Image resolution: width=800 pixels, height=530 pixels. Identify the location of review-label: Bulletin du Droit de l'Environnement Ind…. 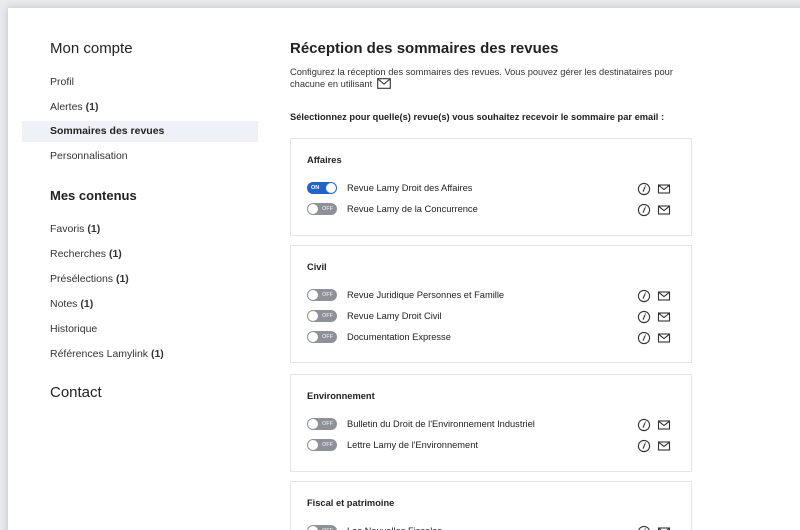
(441, 424).